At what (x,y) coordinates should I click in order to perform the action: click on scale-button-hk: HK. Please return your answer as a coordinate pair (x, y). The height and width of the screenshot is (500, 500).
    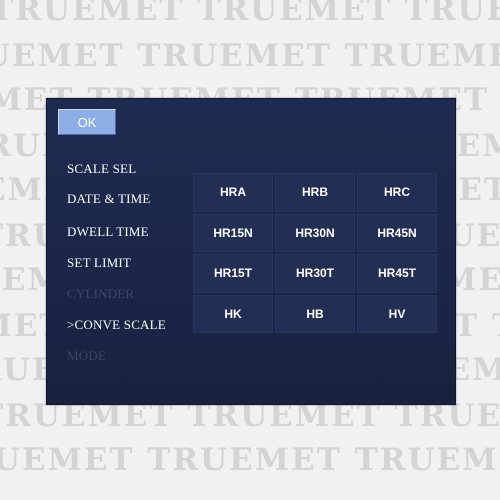
    Looking at the image, I should click on (233, 313).